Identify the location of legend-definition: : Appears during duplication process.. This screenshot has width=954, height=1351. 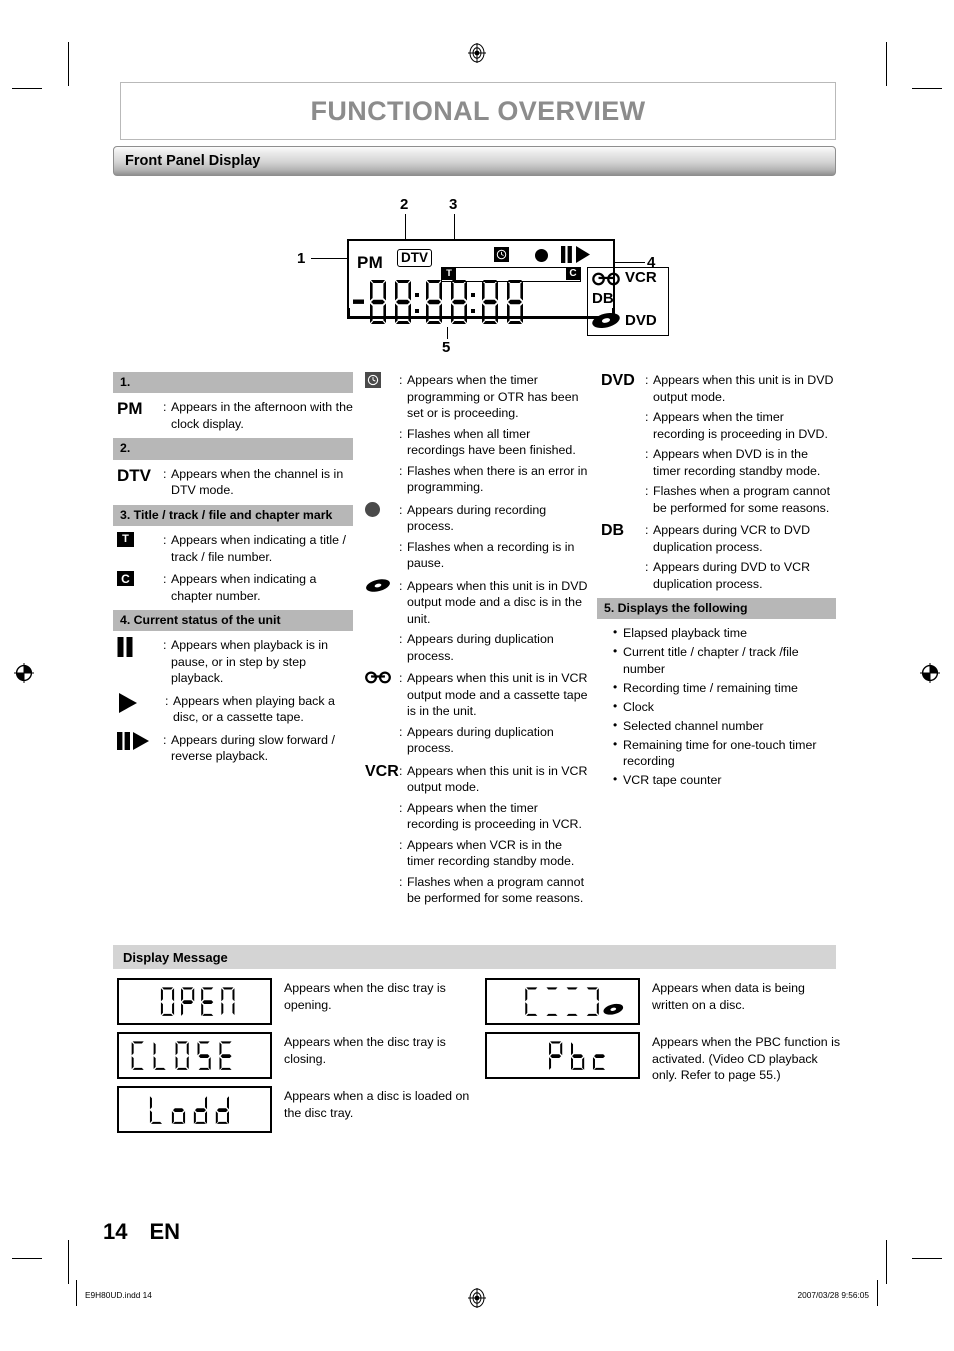
(494, 740).